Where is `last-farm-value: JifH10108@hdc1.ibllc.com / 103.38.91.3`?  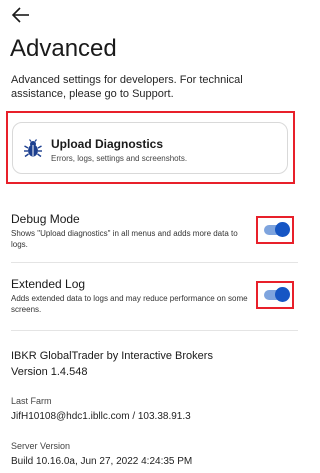
last-farm-value: JifH10108@hdc1.ibllc.com / 103.38.91.3 is located at coordinates (101, 416).